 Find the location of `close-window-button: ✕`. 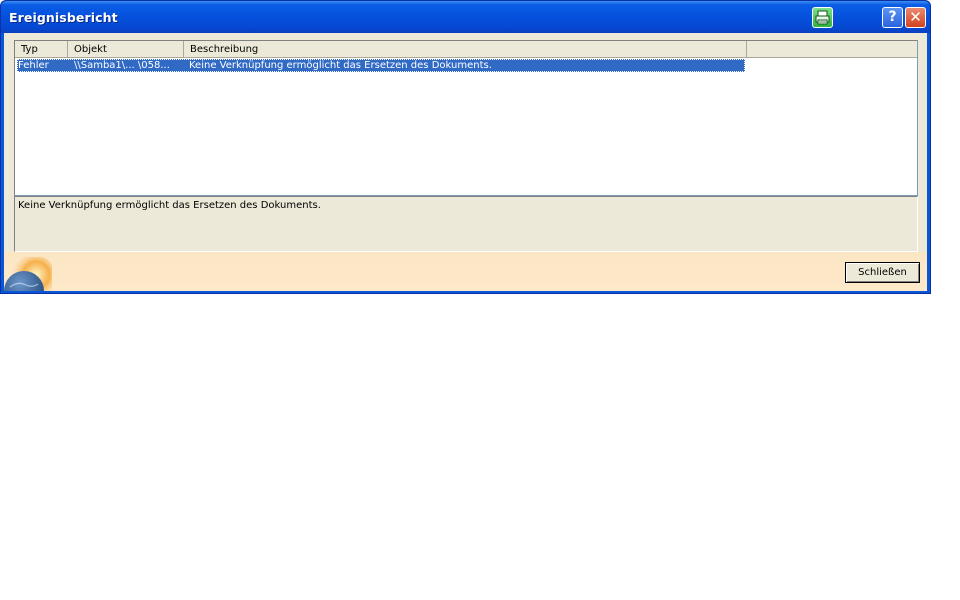

close-window-button: ✕ is located at coordinates (915, 17).